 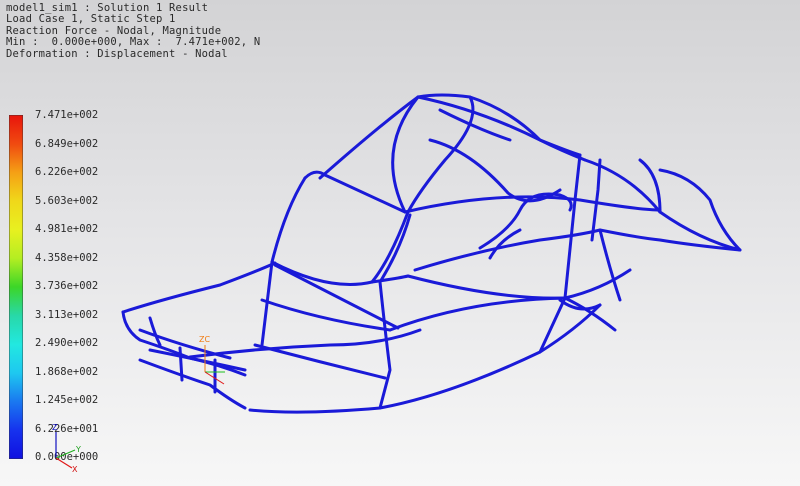 What do you see at coordinates (495, 170) in the screenshot?
I see `rear-roof-link` at bounding box center [495, 170].